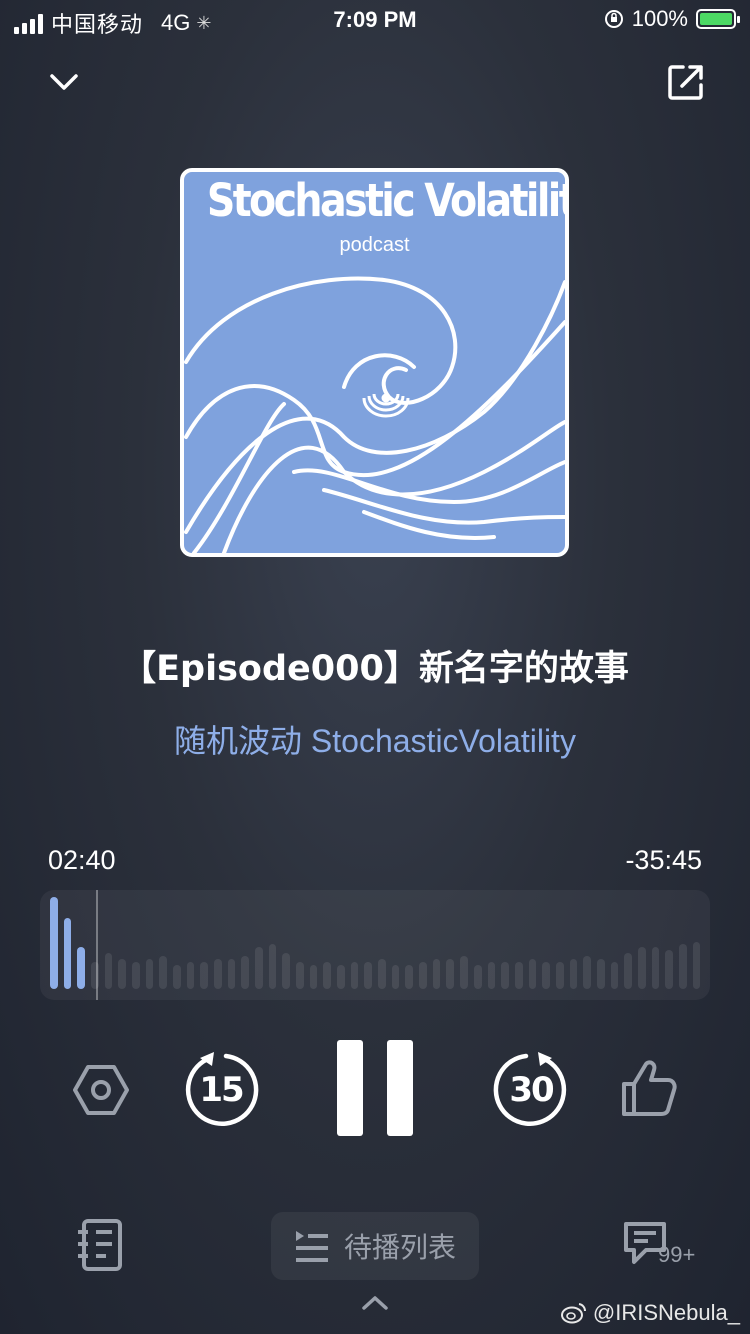  I want to click on episode-title: 【Episode000】新名字的故事, so click(375, 669).